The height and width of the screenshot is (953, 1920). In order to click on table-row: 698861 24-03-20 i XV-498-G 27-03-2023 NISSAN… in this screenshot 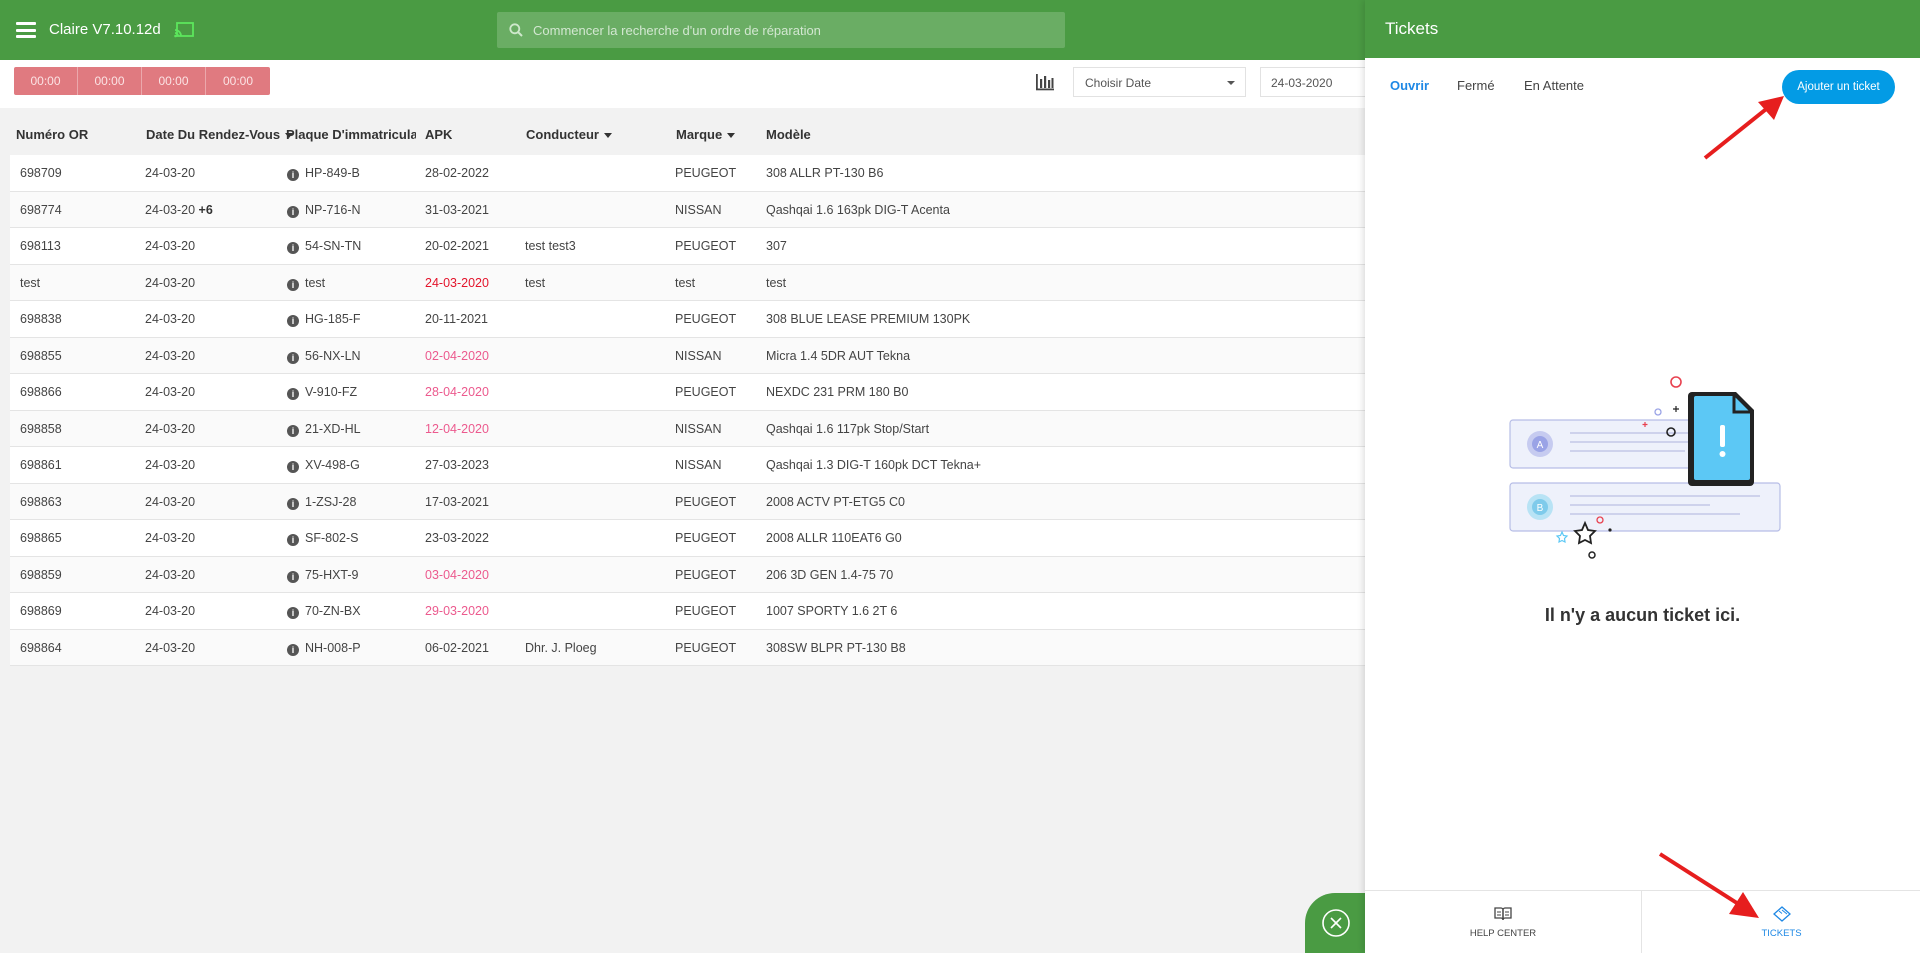, I will do `click(690, 465)`.